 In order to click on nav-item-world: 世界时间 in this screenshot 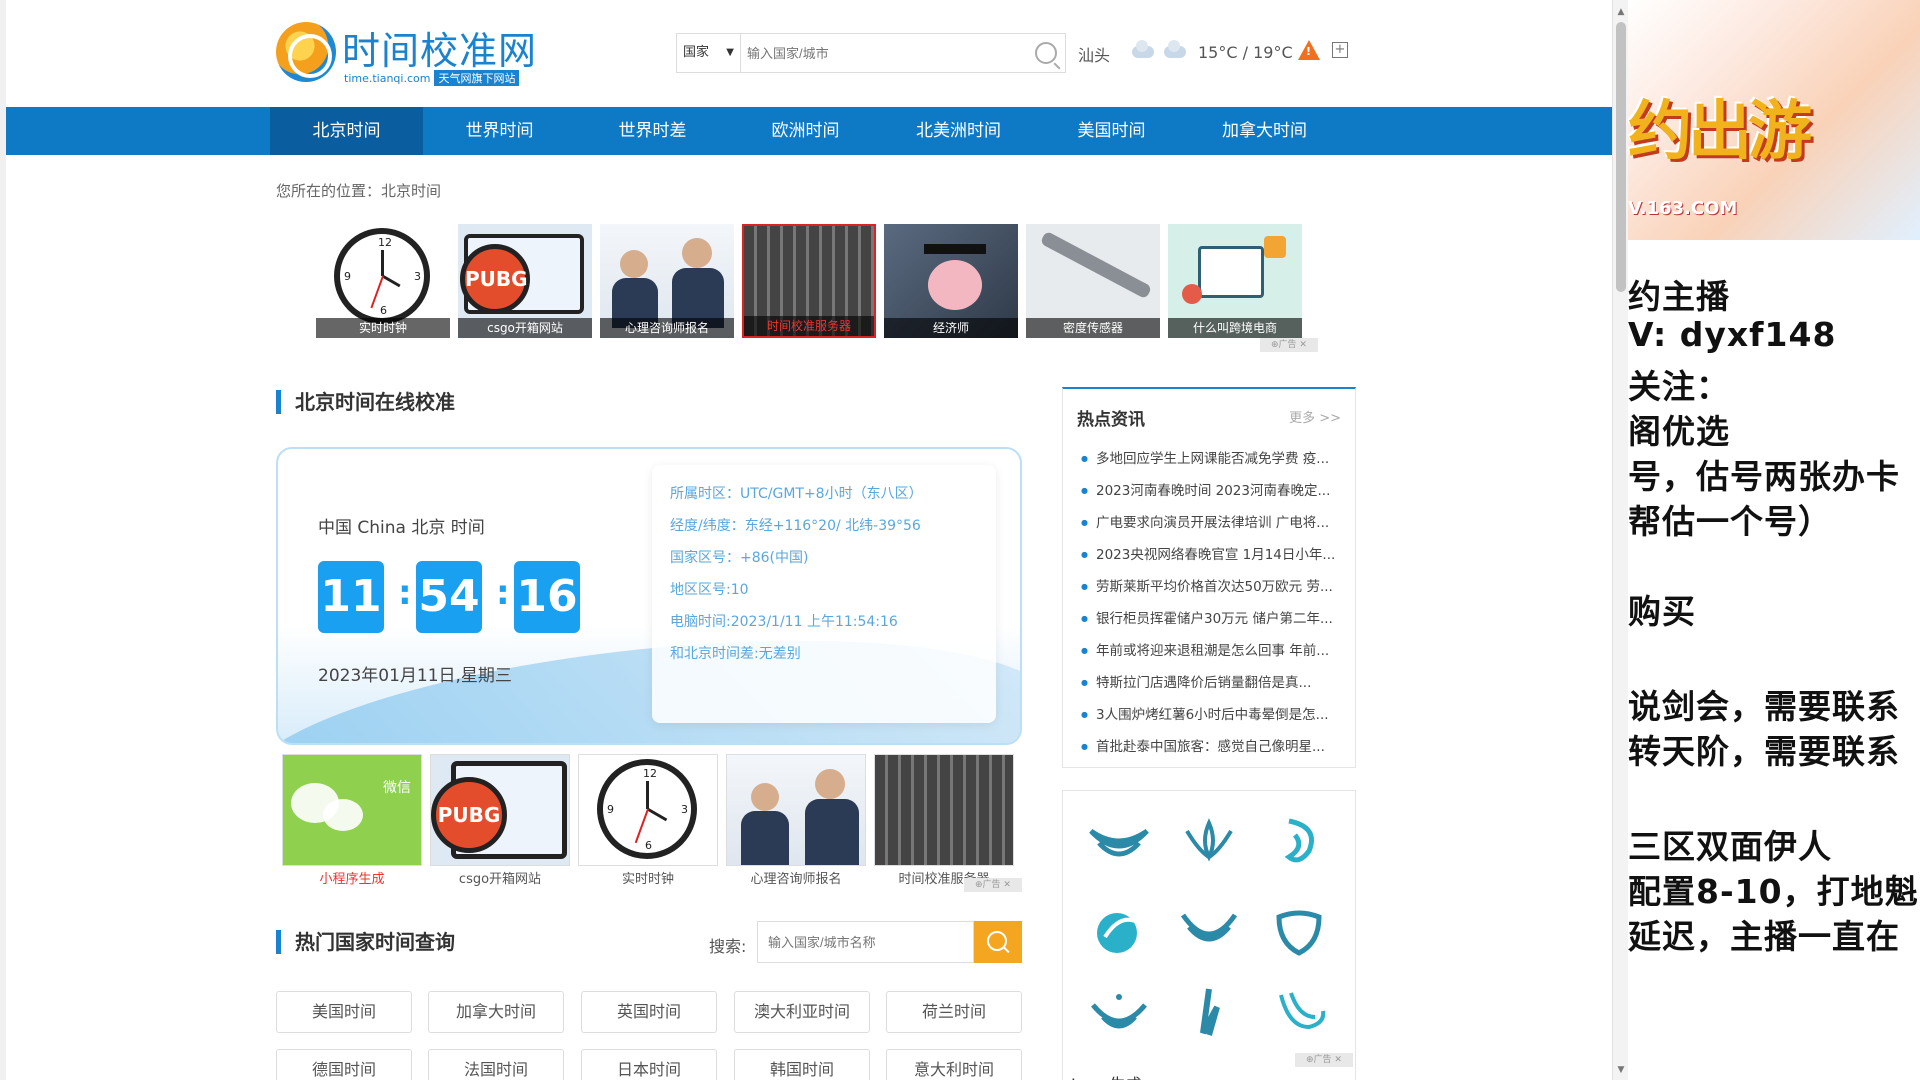, I will do `click(499, 131)`.